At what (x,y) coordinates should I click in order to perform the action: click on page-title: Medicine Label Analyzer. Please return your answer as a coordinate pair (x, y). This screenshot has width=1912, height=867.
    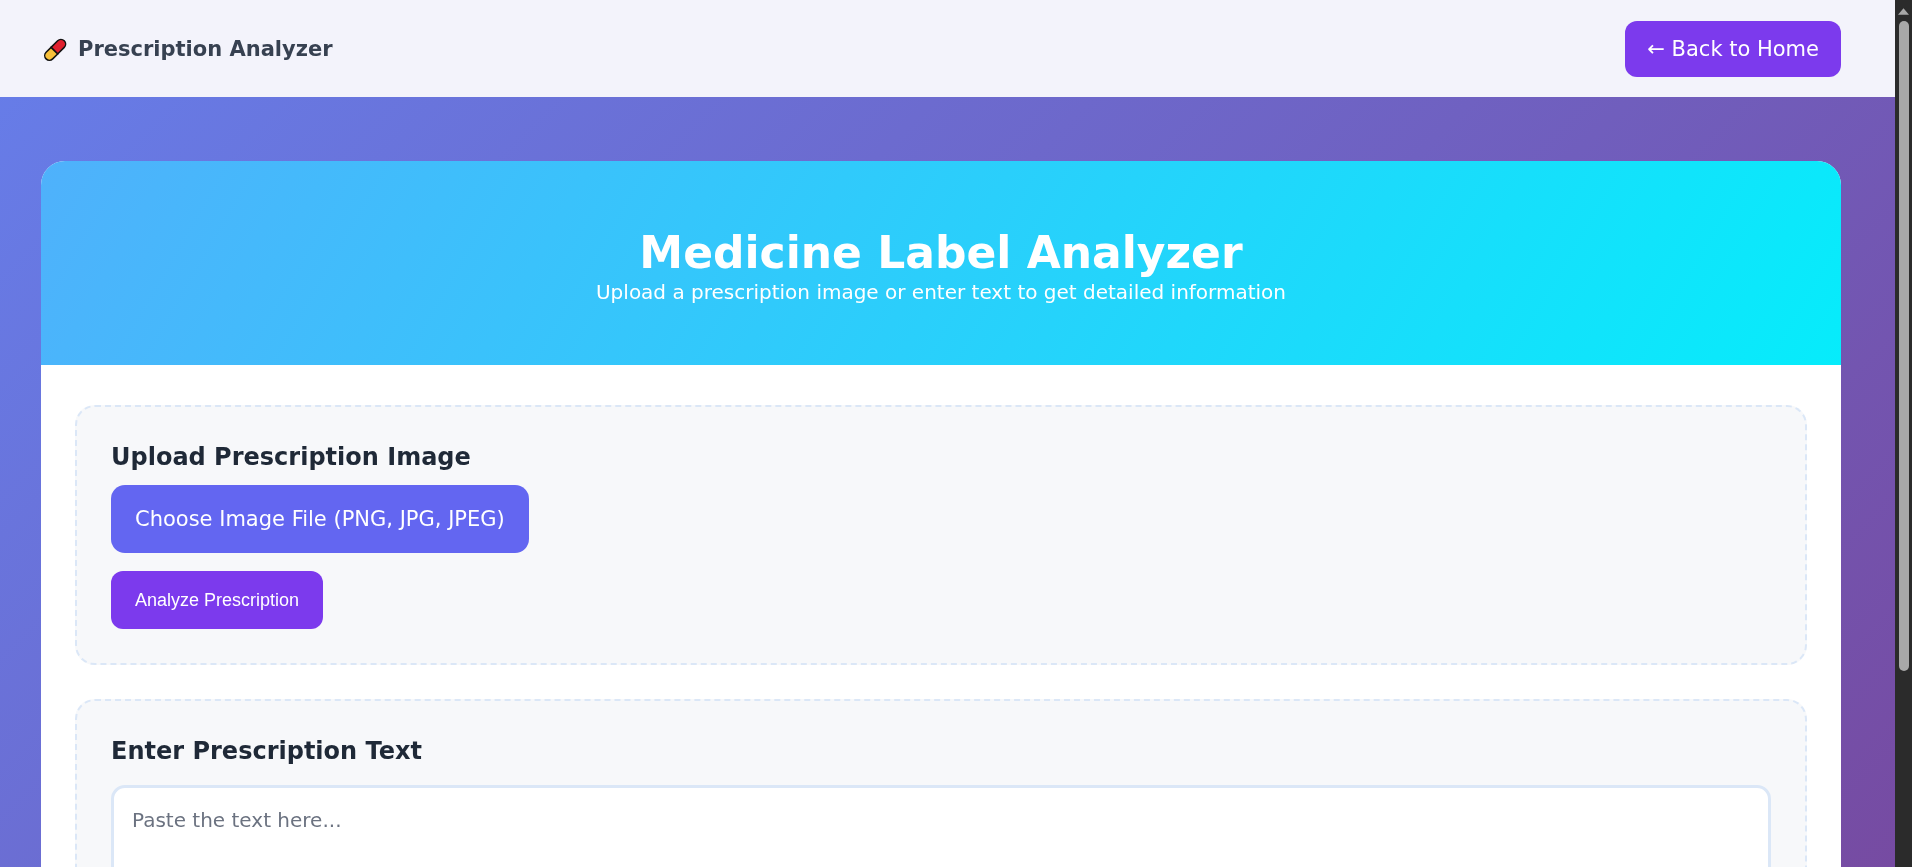
    Looking at the image, I should click on (941, 252).